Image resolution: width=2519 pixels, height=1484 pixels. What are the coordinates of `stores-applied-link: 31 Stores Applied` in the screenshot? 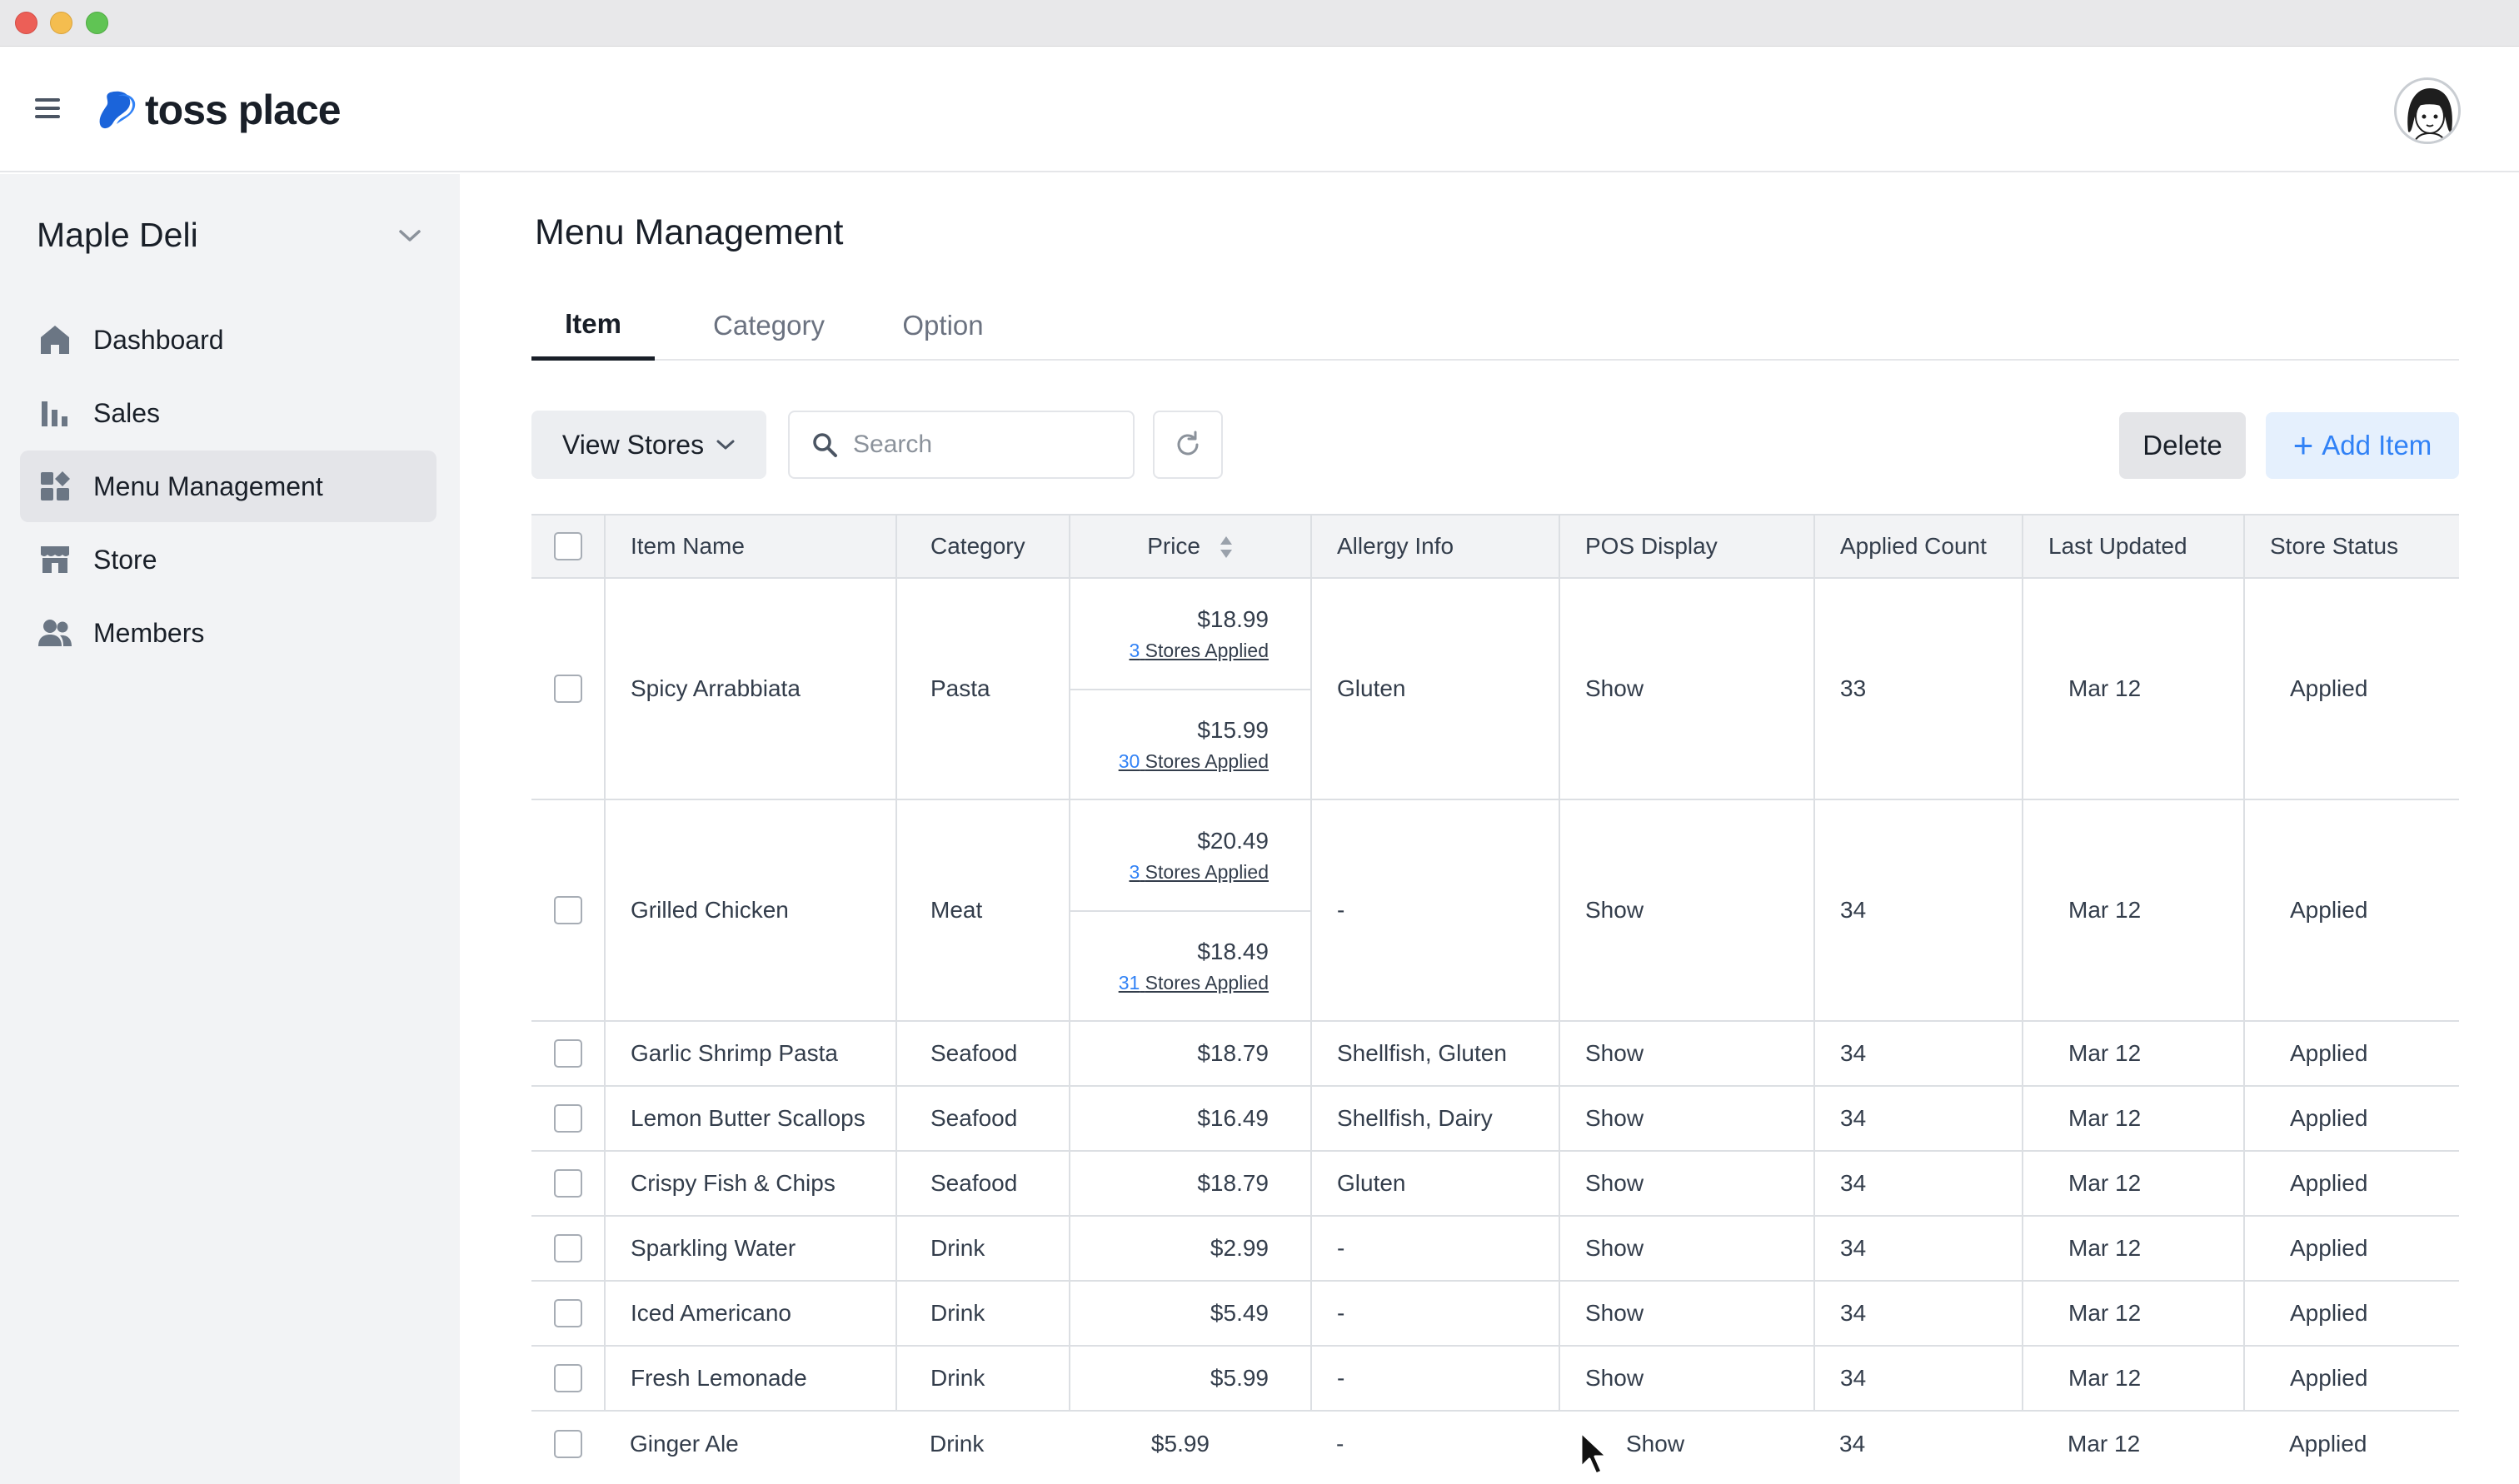 It's located at (1194, 983).